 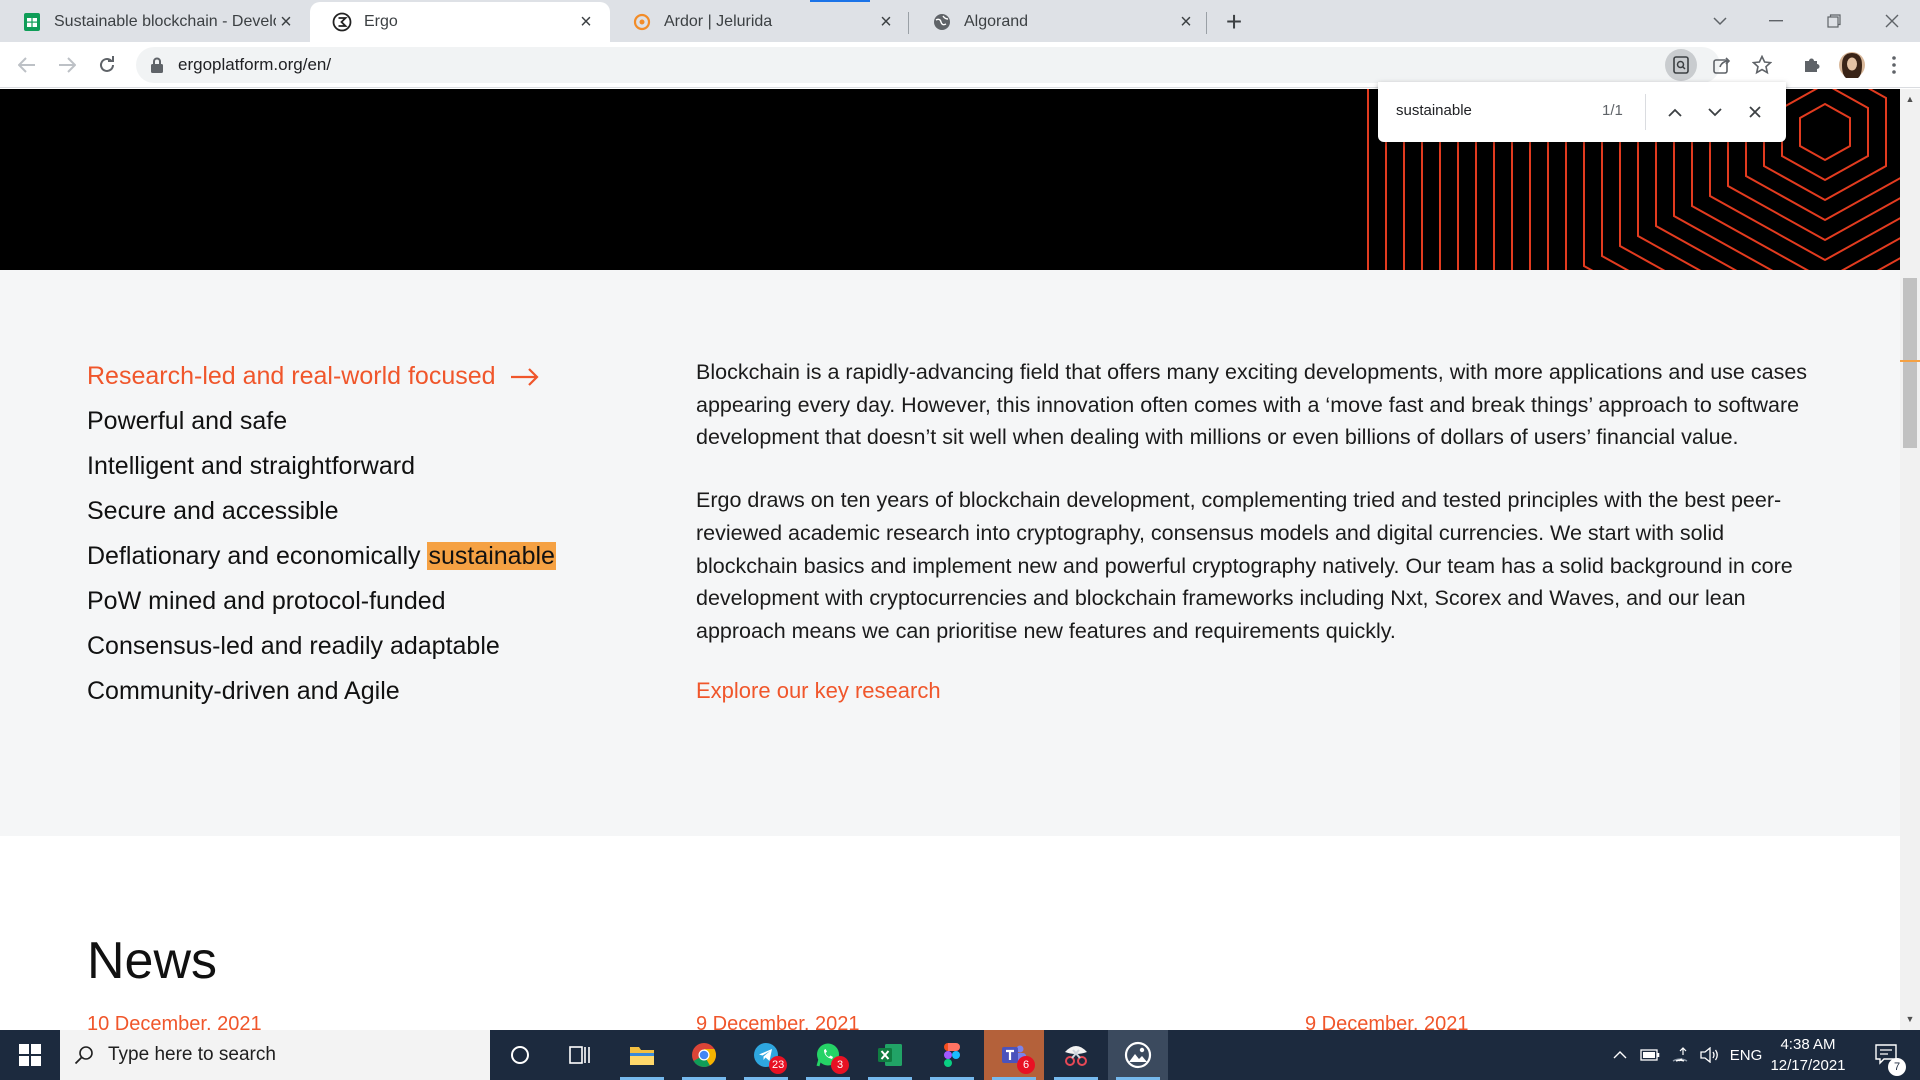 I want to click on clock-date: 12/17/2021, so click(x=1808, y=1065).